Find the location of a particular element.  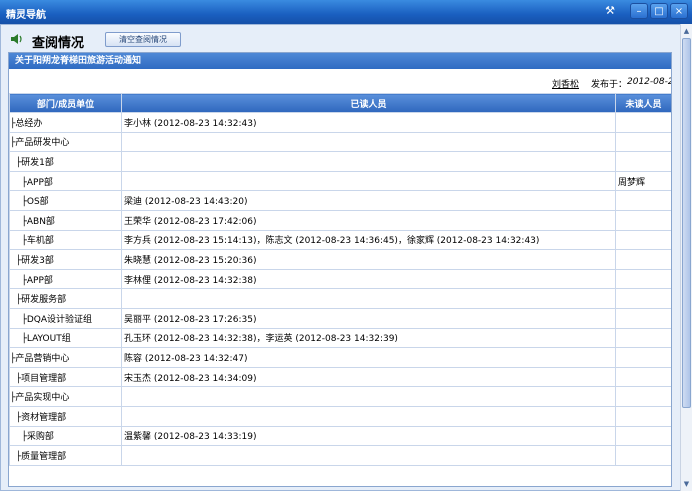

table-row: ├产品实现中心 is located at coordinates (340, 396).